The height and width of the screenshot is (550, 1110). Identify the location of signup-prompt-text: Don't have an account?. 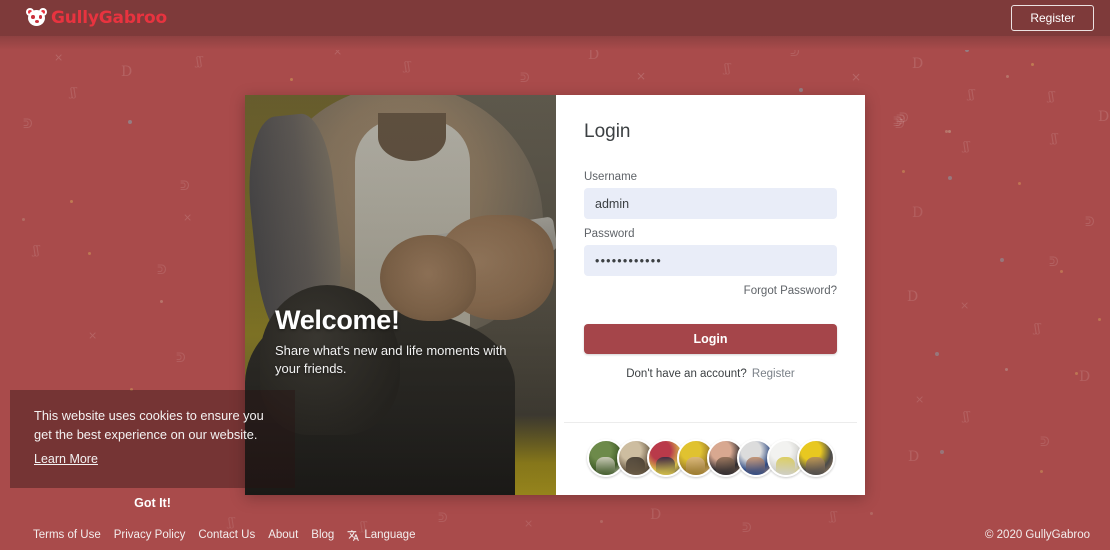
(686, 374).